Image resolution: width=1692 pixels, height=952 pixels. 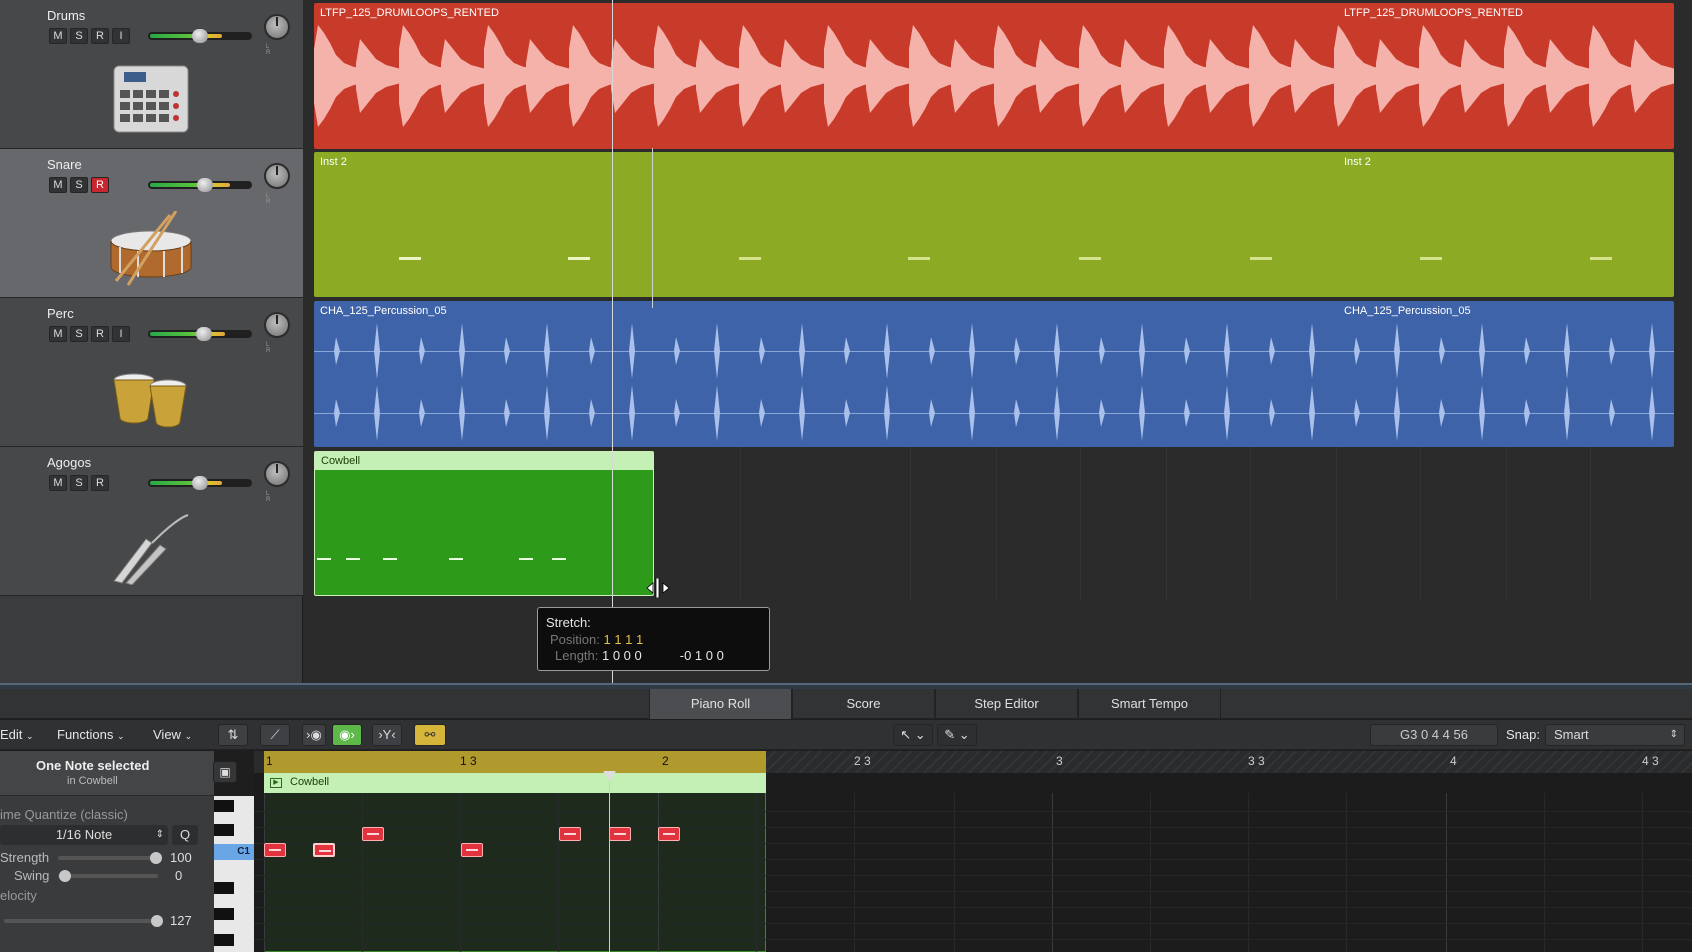 I want to click on tab-step-editor: Step Editor, so click(x=1006, y=704).